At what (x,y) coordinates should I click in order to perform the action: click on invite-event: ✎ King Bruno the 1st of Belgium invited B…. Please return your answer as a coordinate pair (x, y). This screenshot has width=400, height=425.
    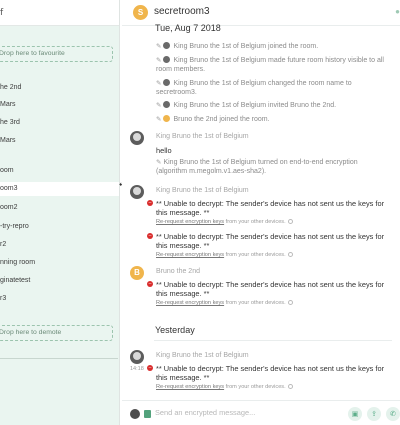
    Looking at the image, I should click on (246, 105).